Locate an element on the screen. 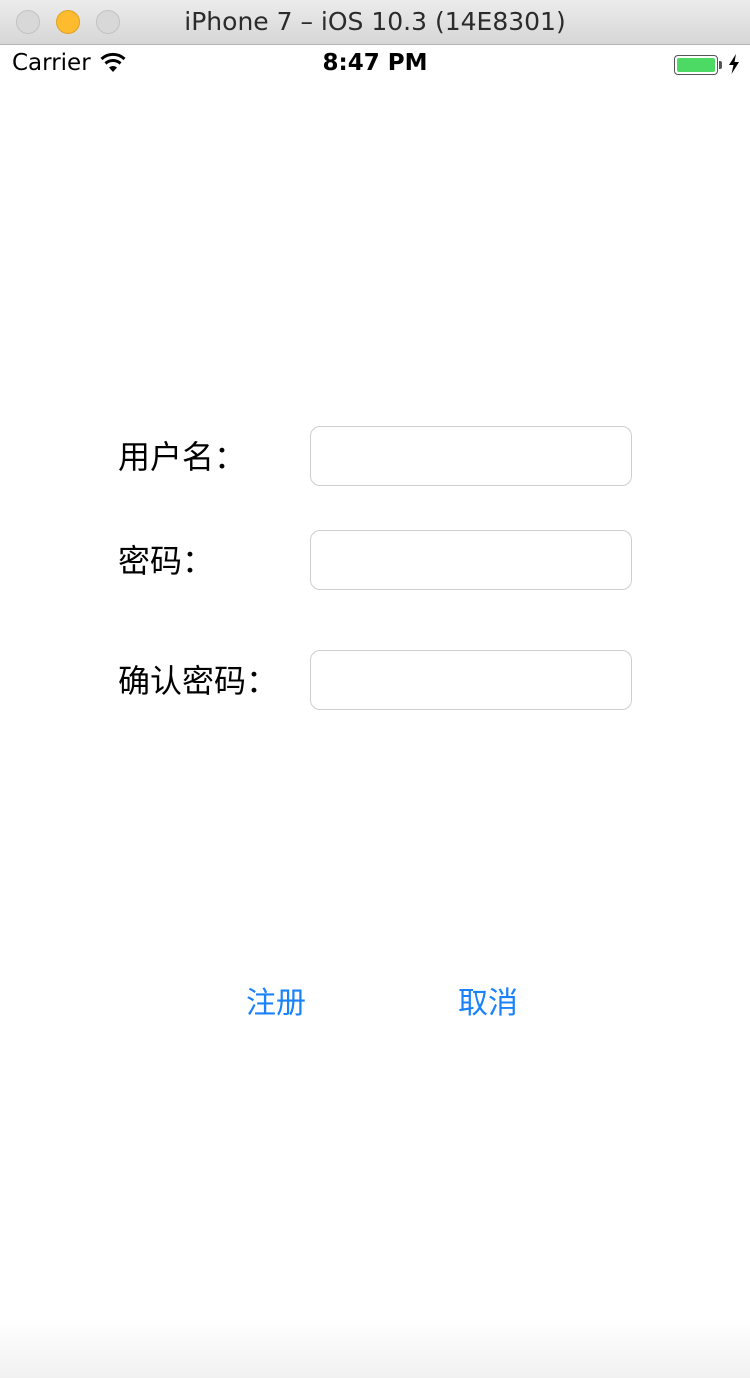 This screenshot has height=1378, width=750. charging-bolt-icon is located at coordinates (734, 64).